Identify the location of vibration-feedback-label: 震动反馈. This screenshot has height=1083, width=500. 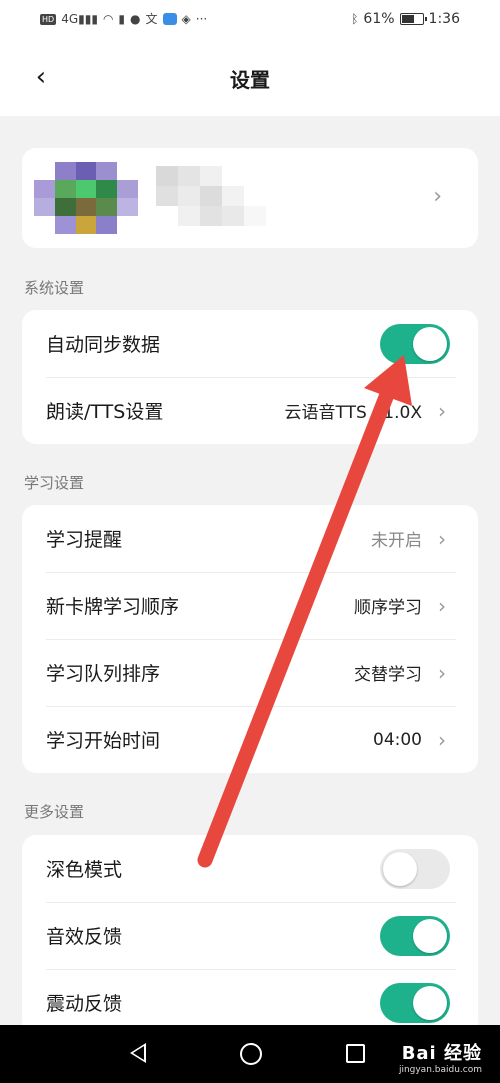
(84, 1004).